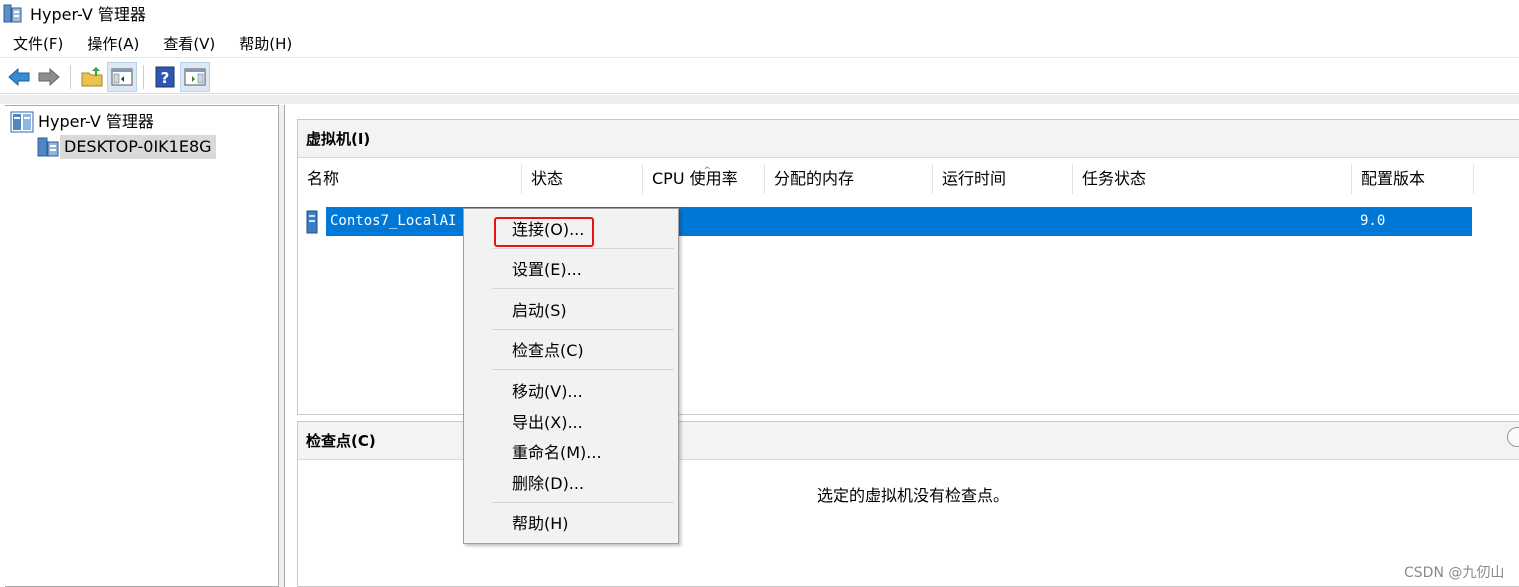 The image size is (1519, 587). Describe the element at coordinates (704, 179) in the screenshot. I see `column-header-cpu: ^ CPU 使用率` at that location.